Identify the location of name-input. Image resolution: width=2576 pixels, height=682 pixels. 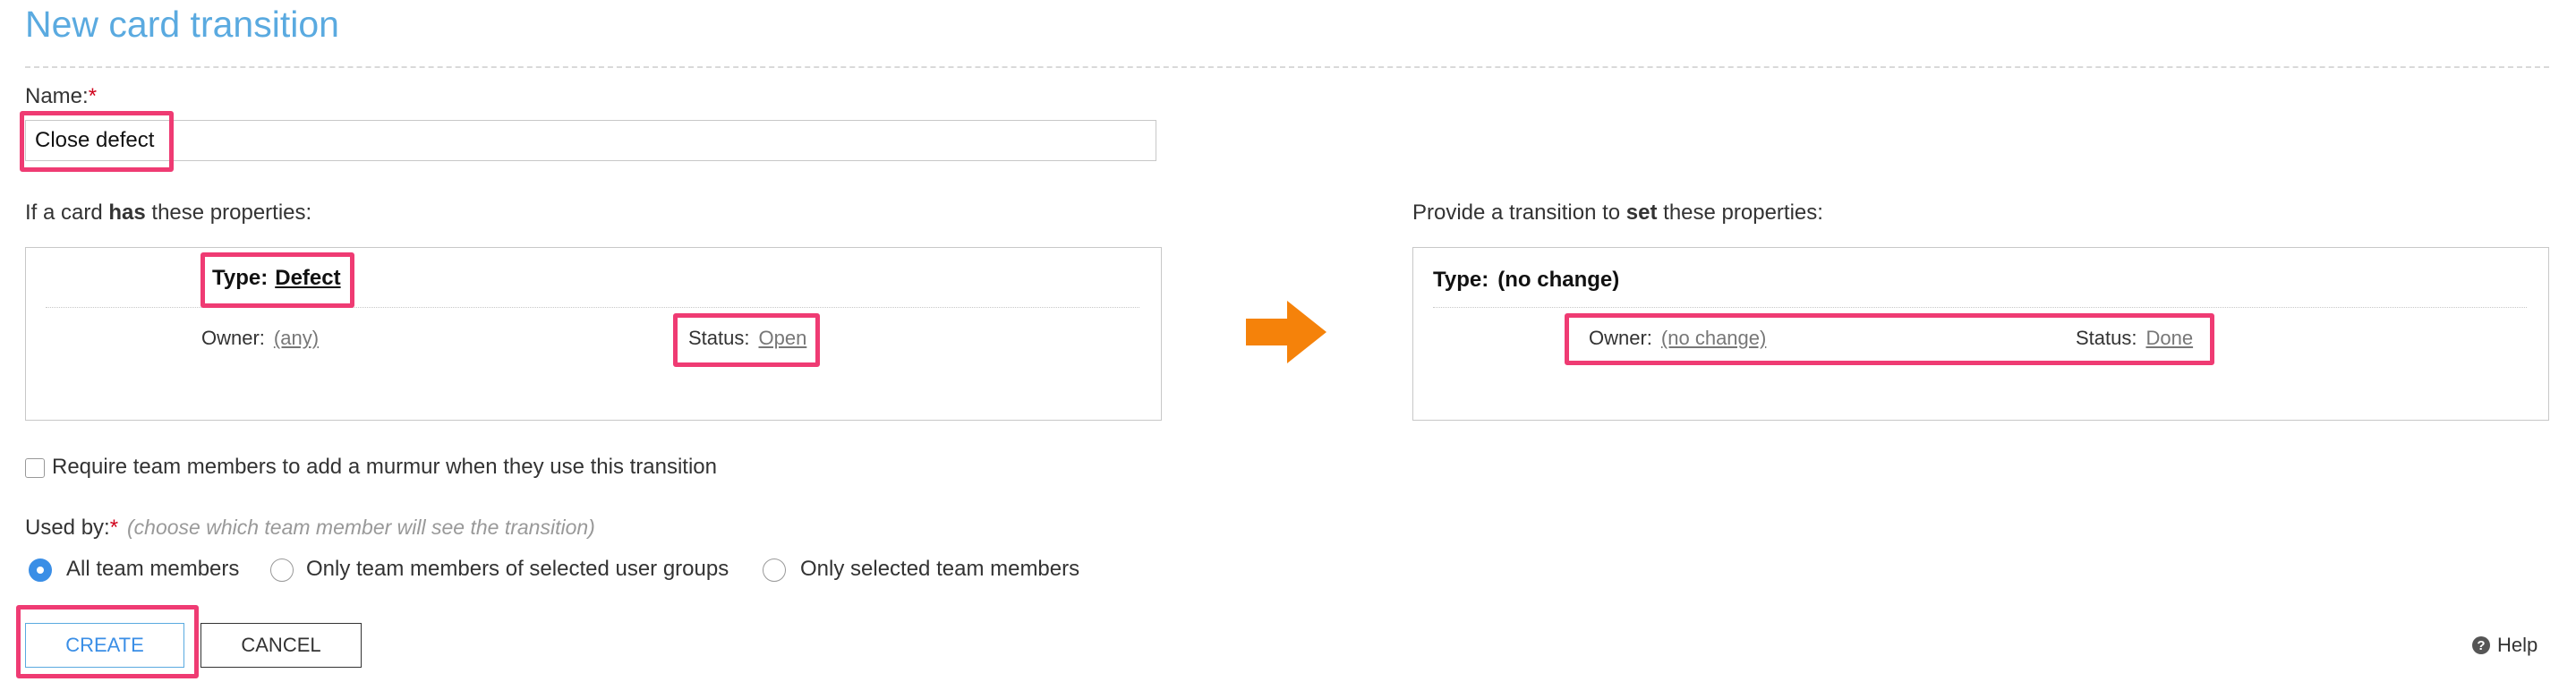
(590, 140).